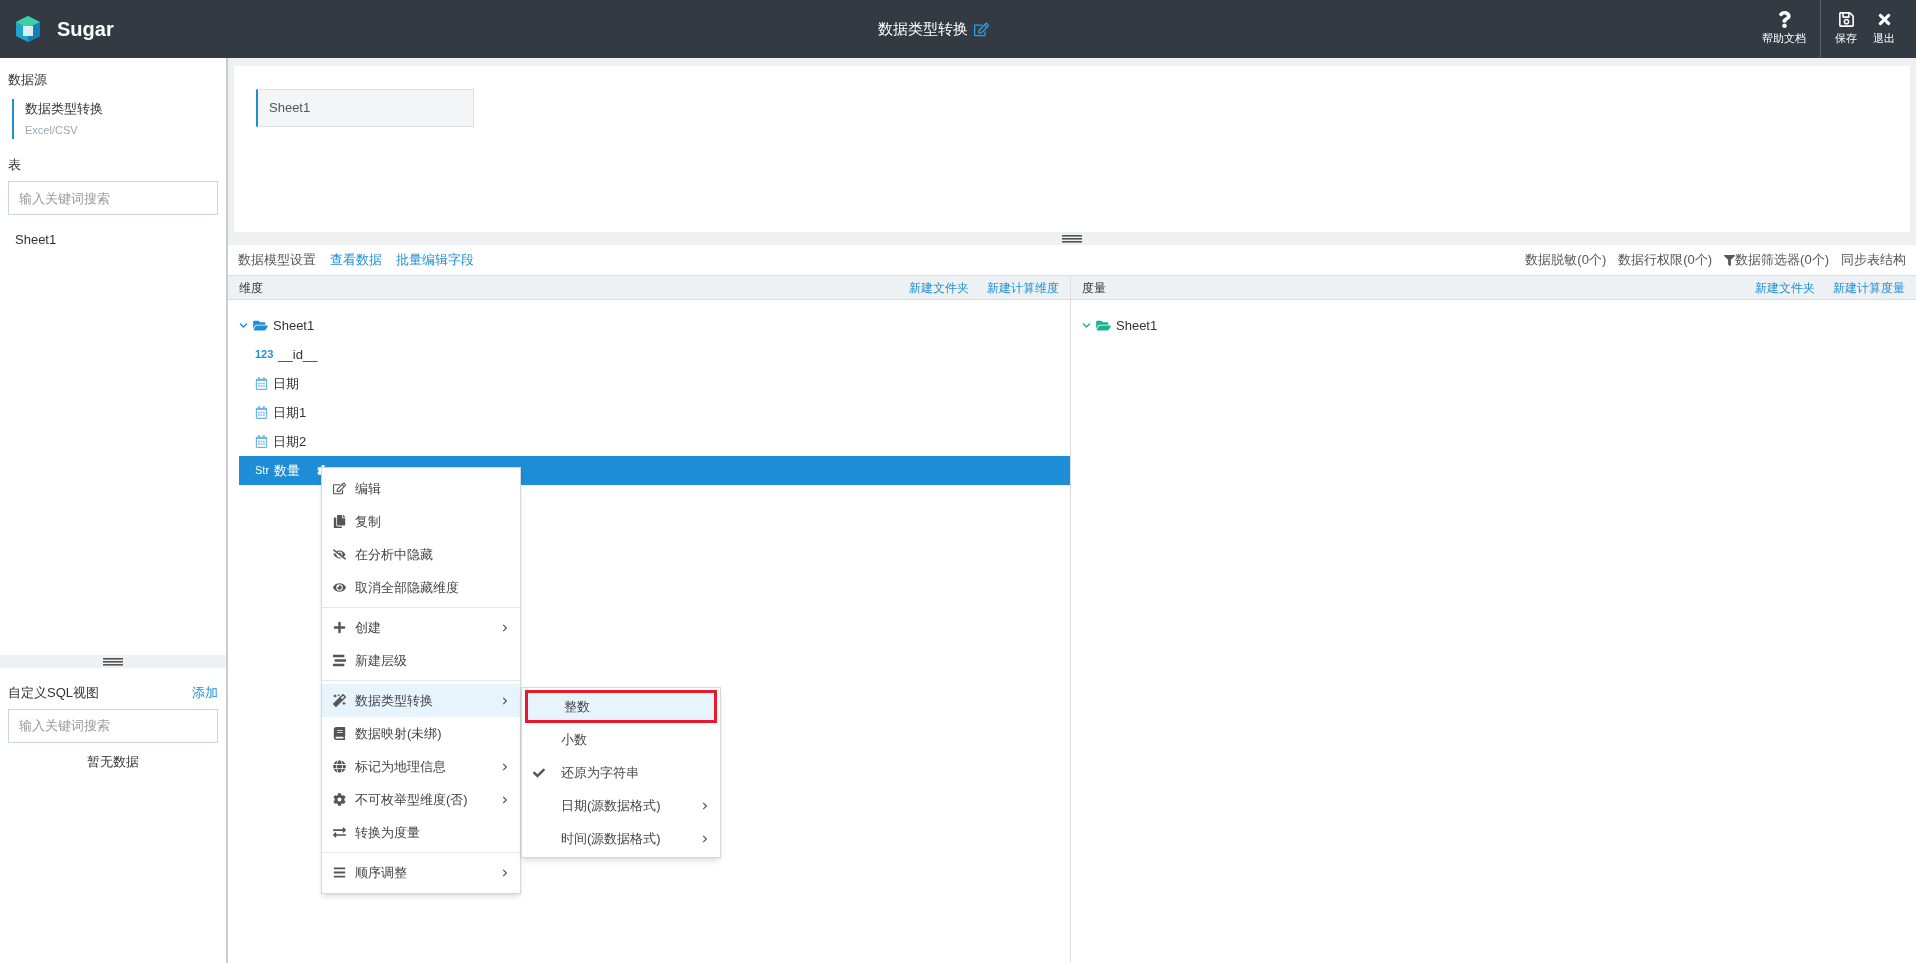 Image resolution: width=1916 pixels, height=963 pixels. Describe the element at coordinates (654, 354) in the screenshot. I see `field-row: 123 __id__` at that location.